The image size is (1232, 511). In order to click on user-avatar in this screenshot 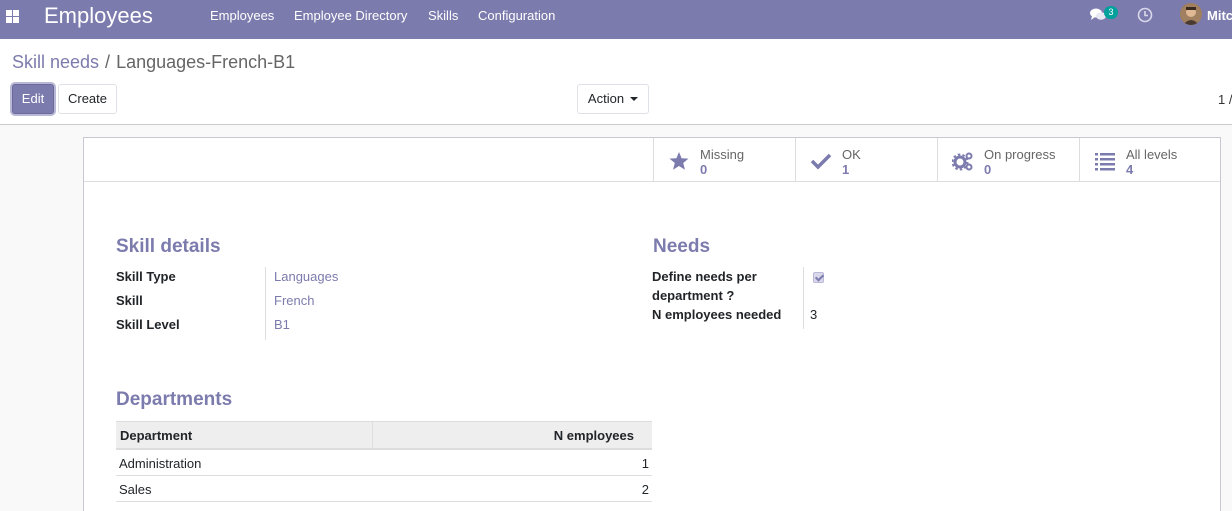, I will do `click(1191, 14)`.